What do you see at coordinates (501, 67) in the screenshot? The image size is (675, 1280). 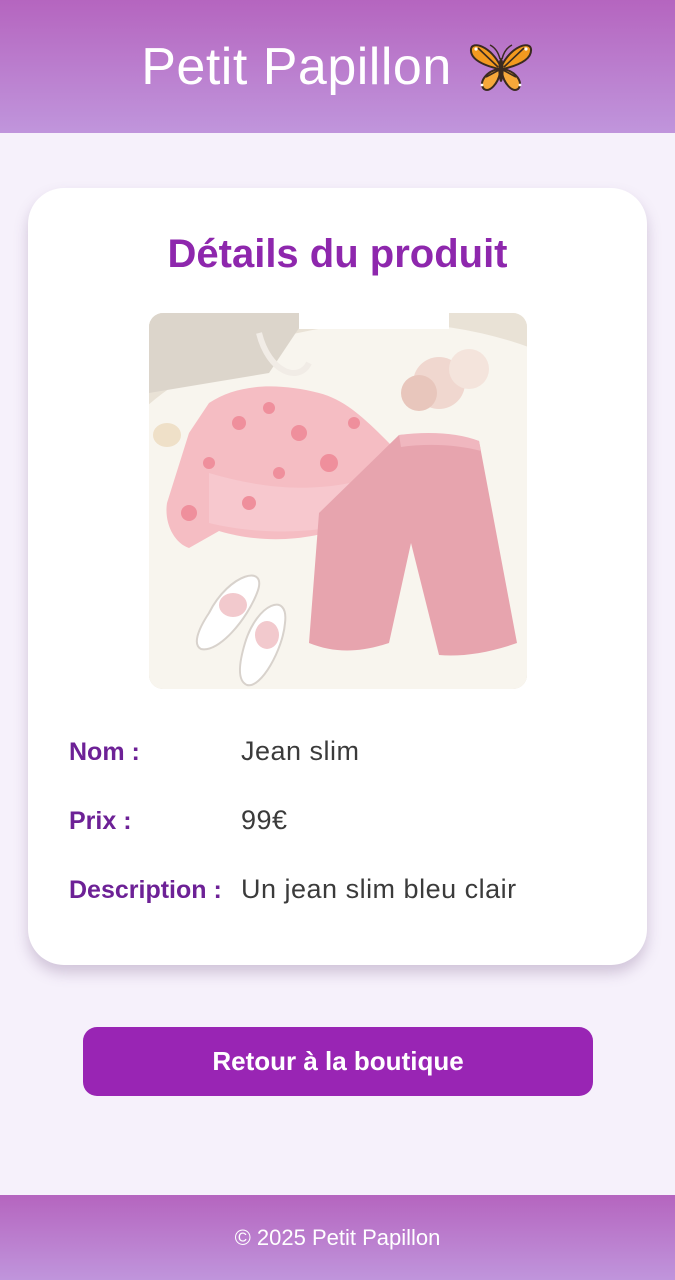 I see `butterfly-icon` at bounding box center [501, 67].